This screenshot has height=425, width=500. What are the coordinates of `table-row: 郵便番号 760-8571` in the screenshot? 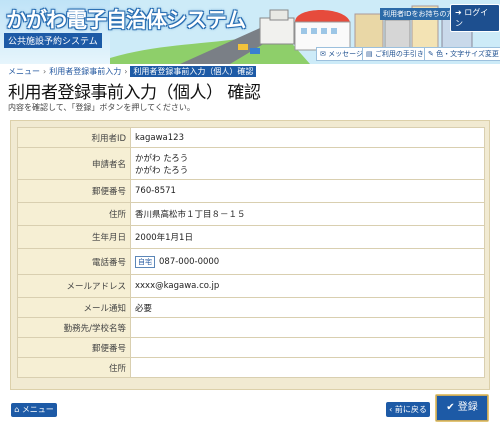 It's located at (251, 191).